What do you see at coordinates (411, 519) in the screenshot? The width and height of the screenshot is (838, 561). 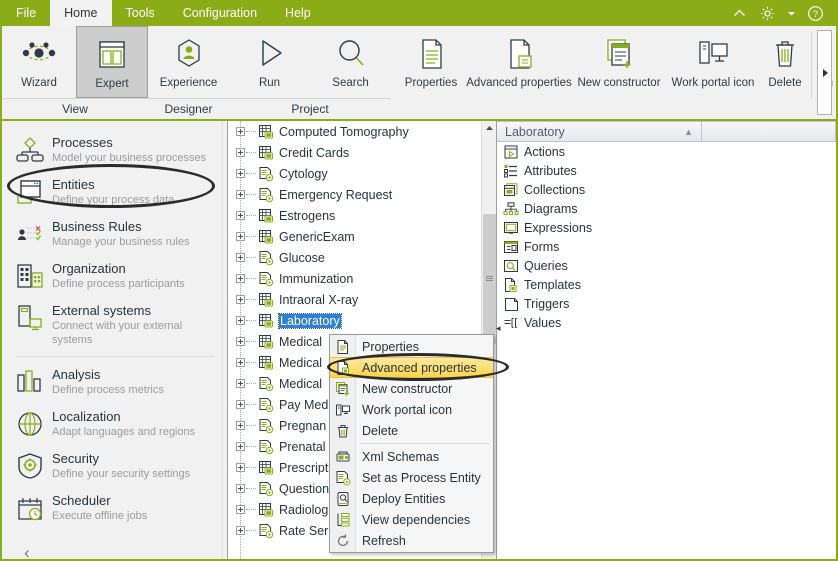 I see `context-menu-item-view-dependencies: View dependencies` at bounding box center [411, 519].